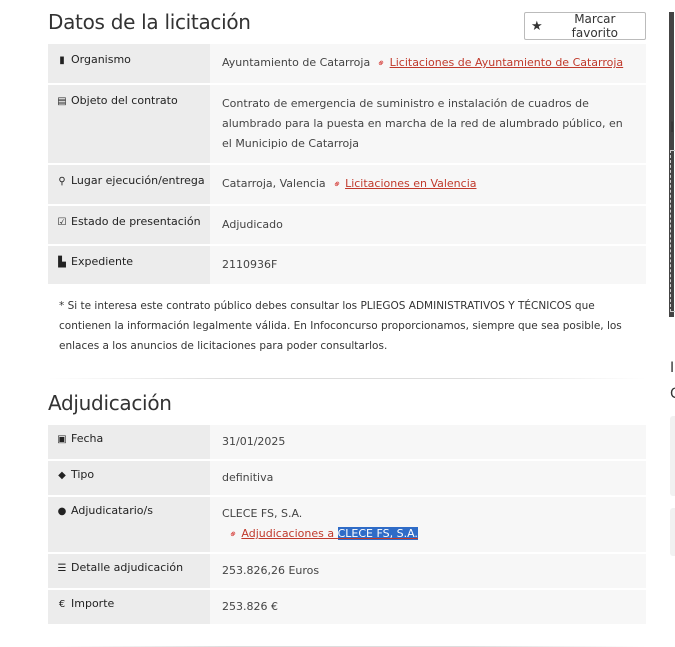  Describe the element at coordinates (271, 570) in the screenshot. I see `row-value: 253.826,26 Euros` at that location.